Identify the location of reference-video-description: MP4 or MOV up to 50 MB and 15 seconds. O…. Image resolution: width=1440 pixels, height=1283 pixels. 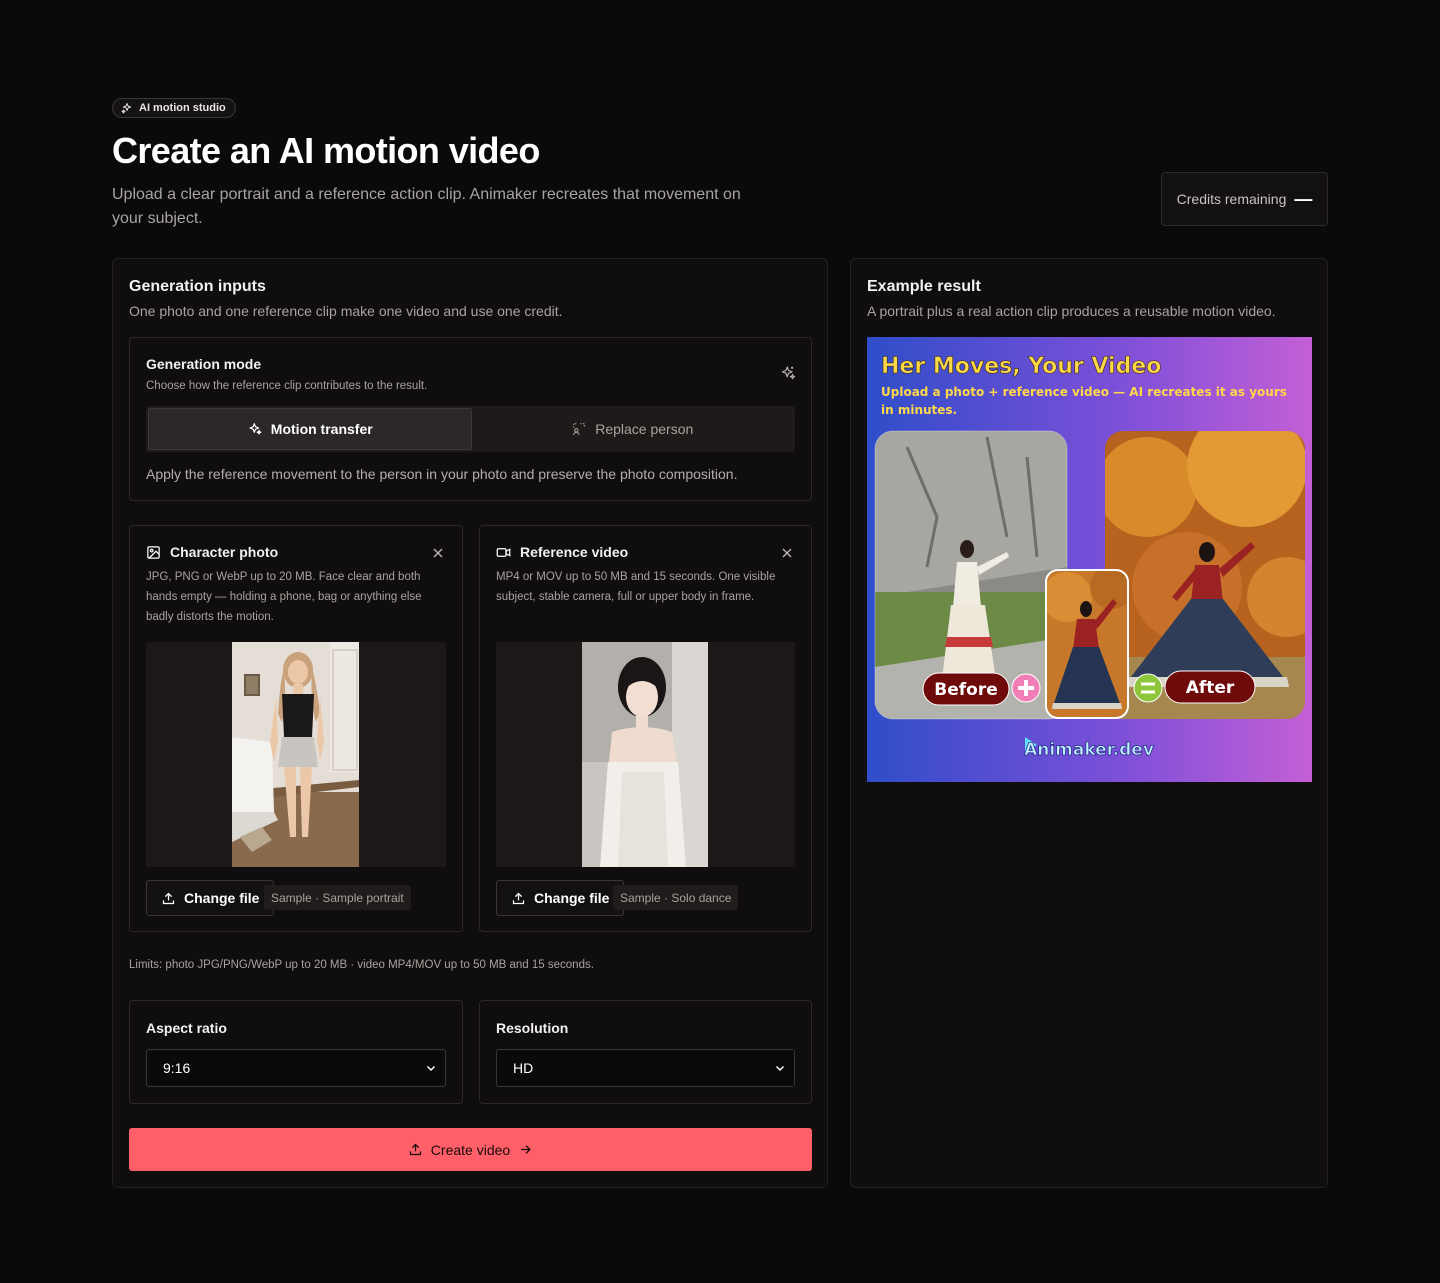
(636, 587).